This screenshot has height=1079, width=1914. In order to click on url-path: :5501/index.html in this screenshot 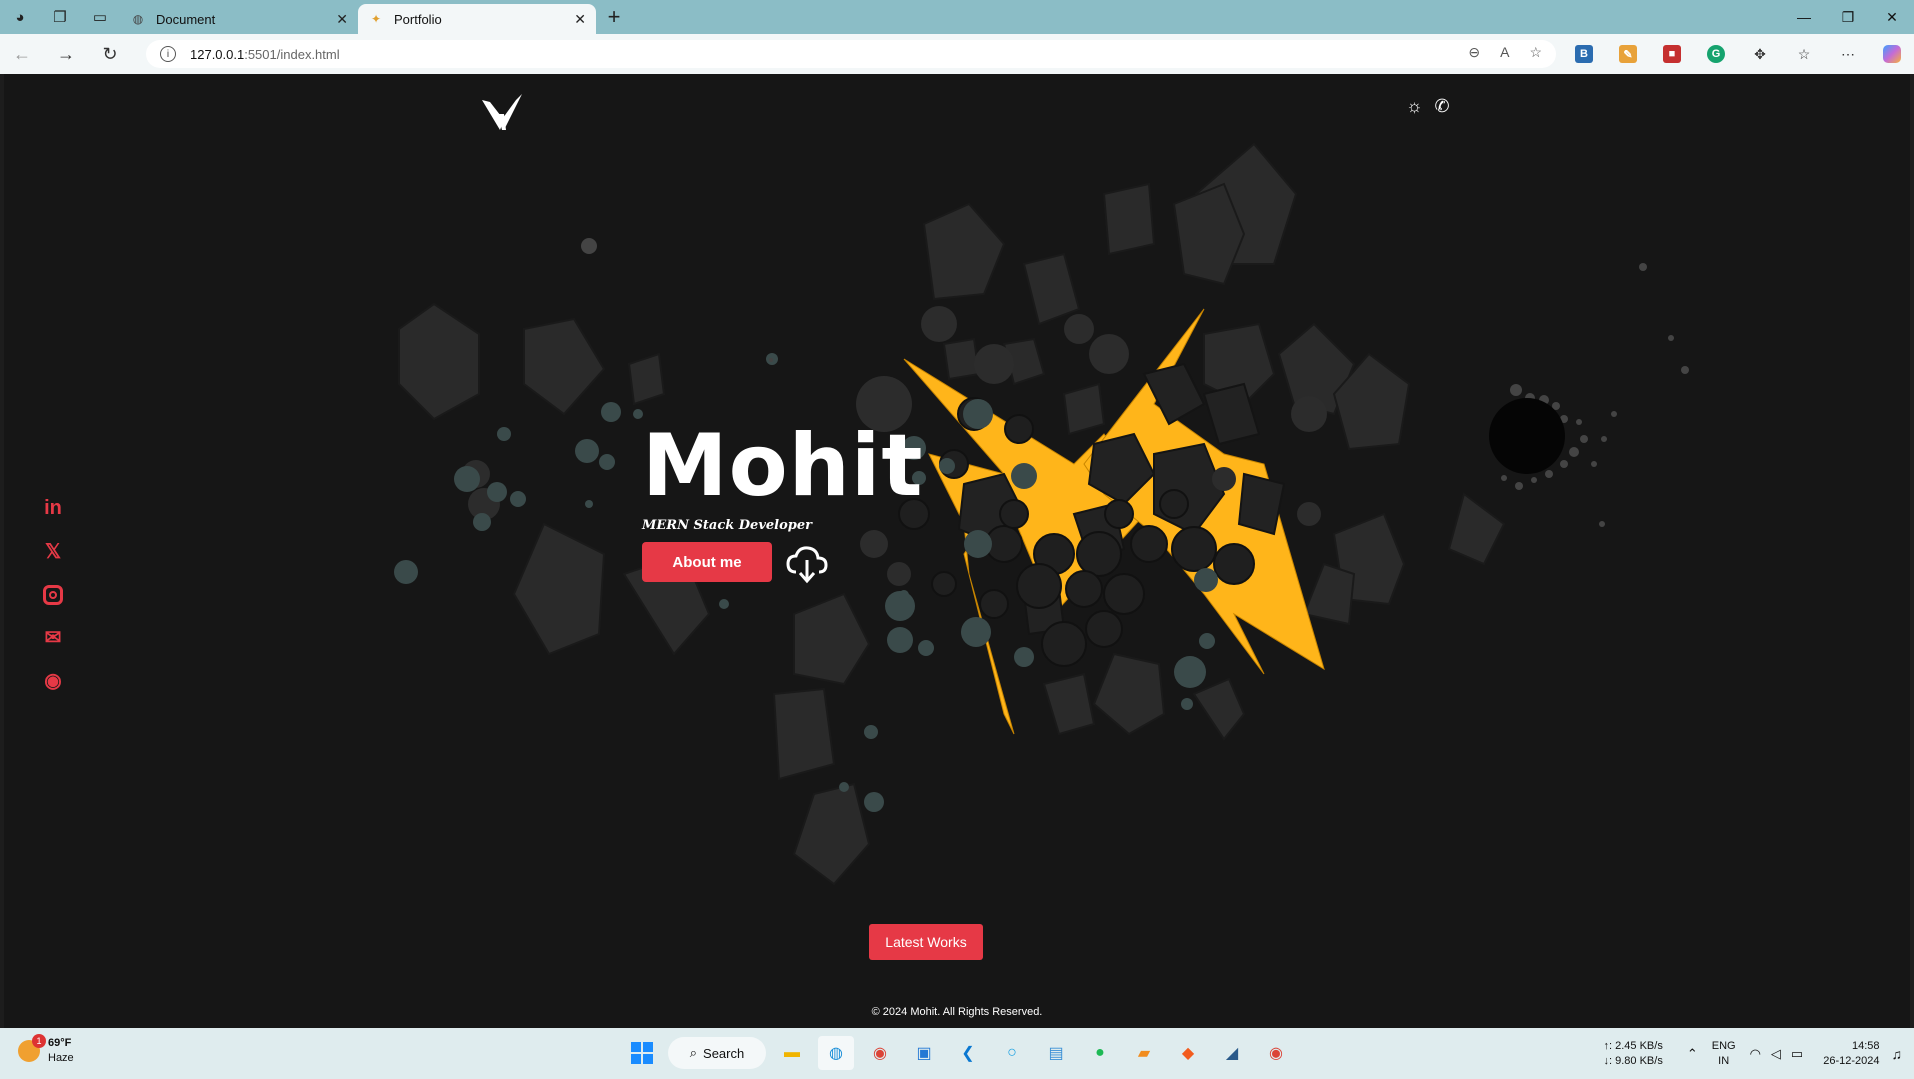, I will do `click(292, 54)`.